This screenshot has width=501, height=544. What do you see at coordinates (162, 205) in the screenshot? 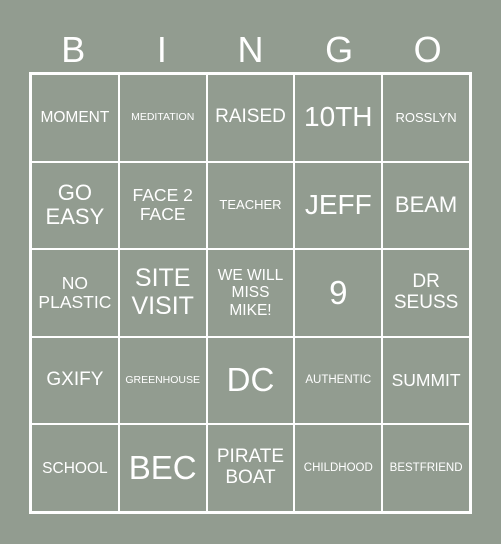
I see `bingo-cell: FACE 2 FACE` at bounding box center [162, 205].